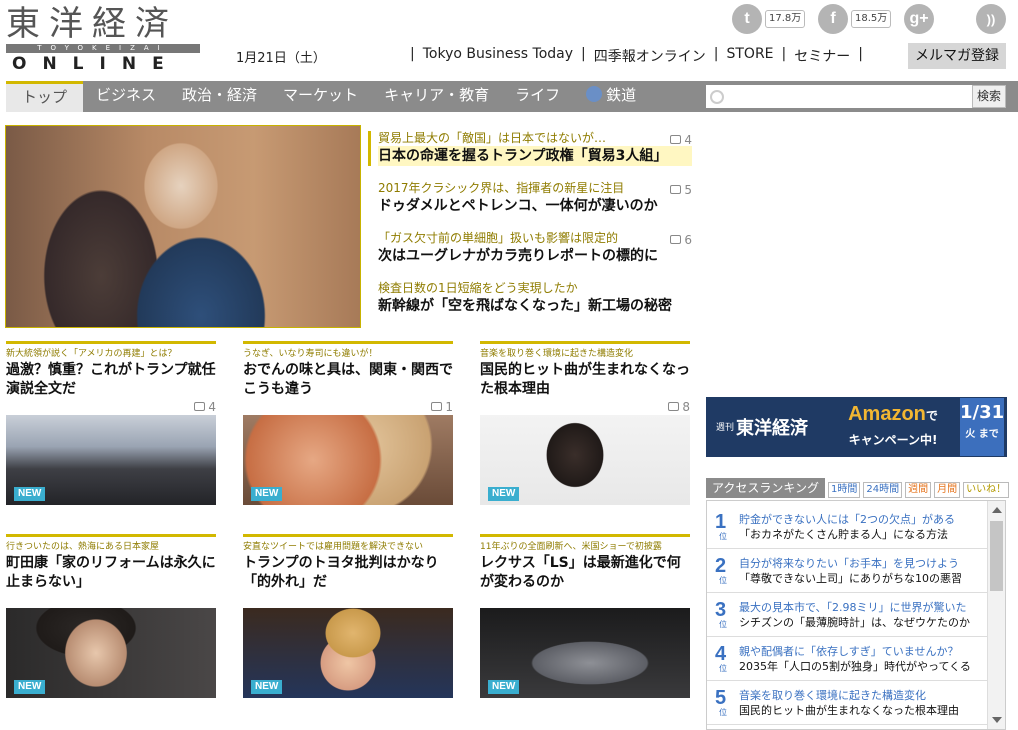 The image size is (1018, 730). Describe the element at coordinates (557, 354) in the screenshot. I see `article-kicker: 音楽を取り巻く環境に起きた構造変化` at that location.